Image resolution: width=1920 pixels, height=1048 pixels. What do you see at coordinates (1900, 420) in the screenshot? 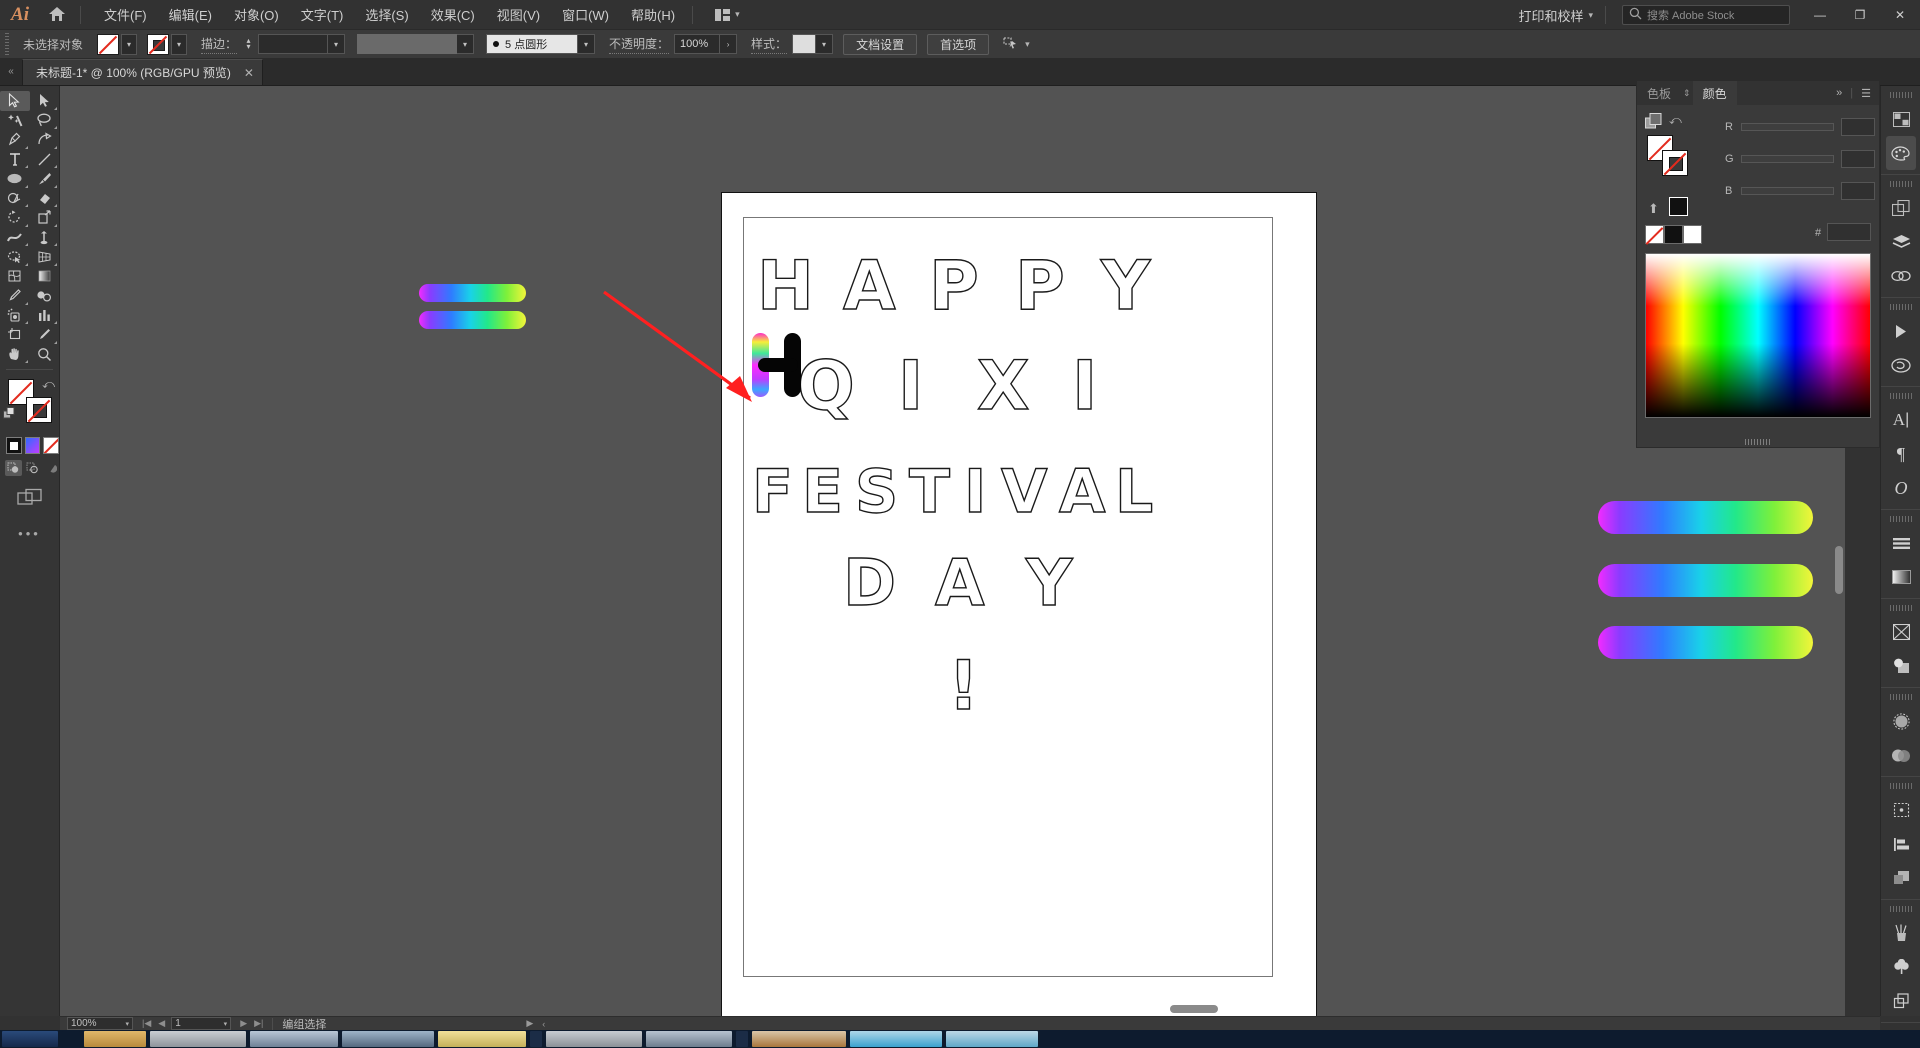
I see `character-panel-icon: A |` at bounding box center [1900, 420].